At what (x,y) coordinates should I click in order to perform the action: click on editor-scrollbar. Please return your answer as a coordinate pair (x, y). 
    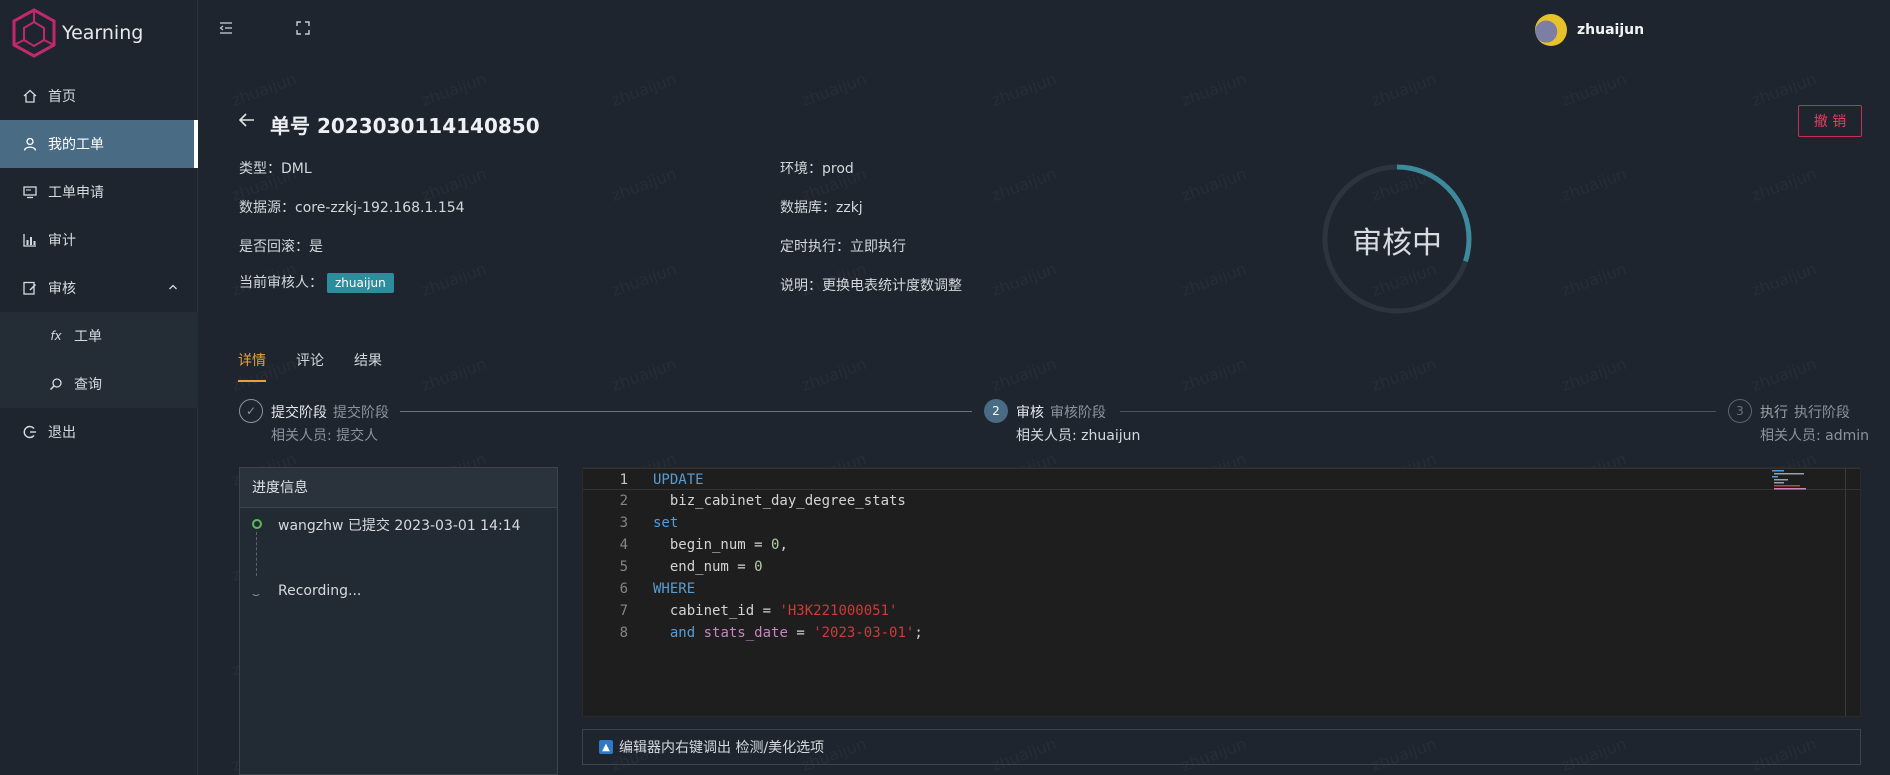
    Looking at the image, I should click on (1845, 592).